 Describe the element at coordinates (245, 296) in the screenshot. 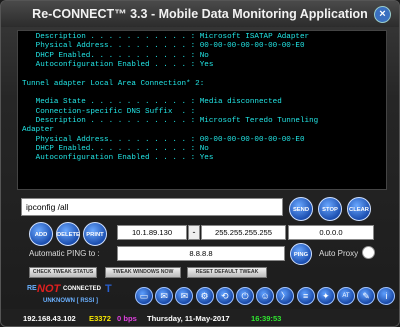

I see `power-icon: ⏻` at that location.